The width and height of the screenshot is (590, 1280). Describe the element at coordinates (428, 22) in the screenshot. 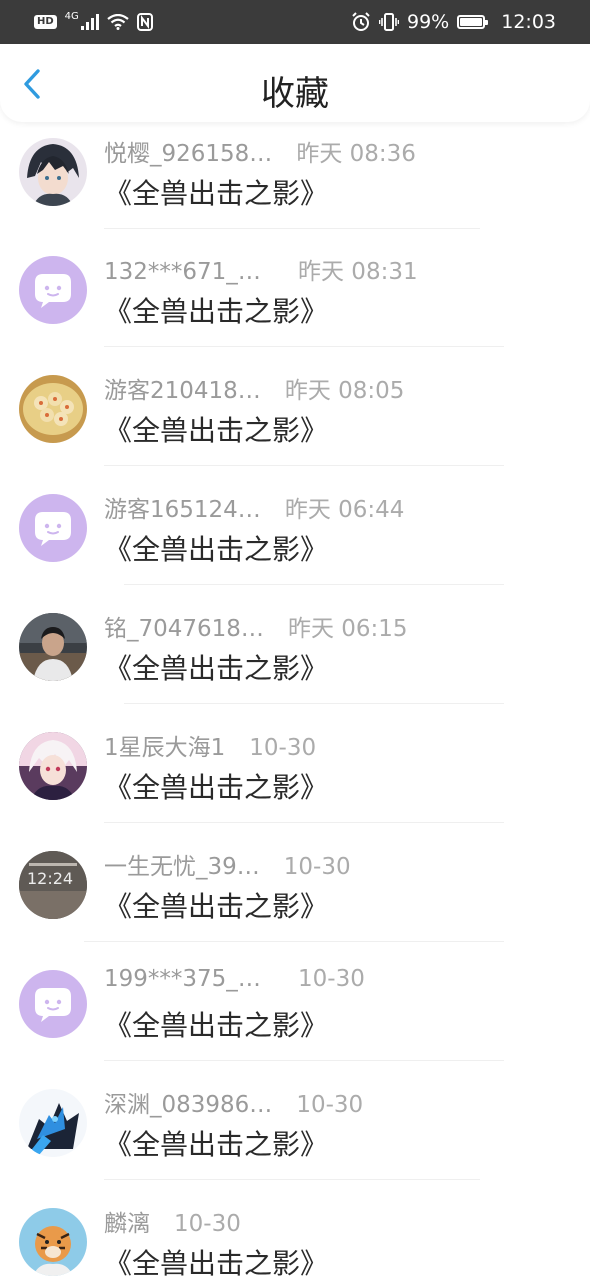

I see `battery-percent: 99%` at that location.